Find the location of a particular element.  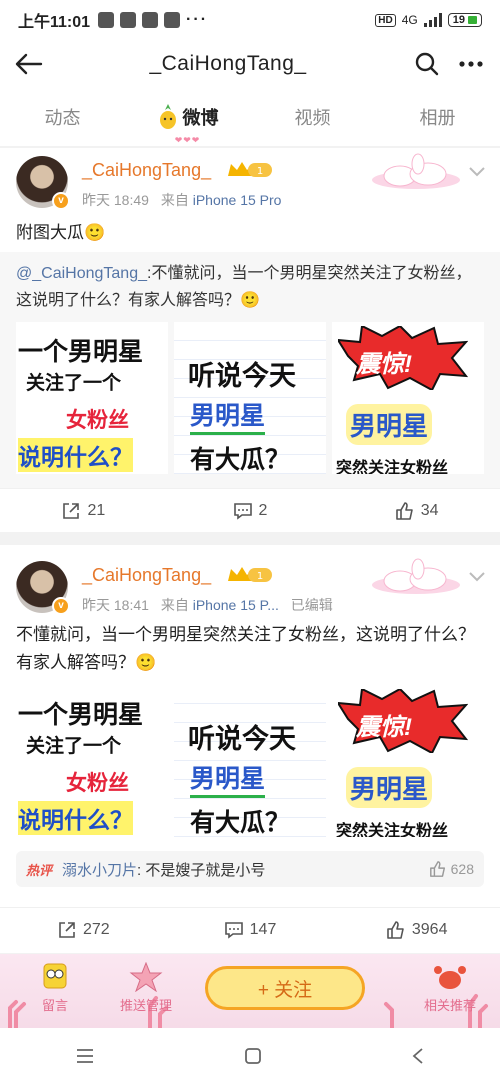

comment-button: 2 is located at coordinates (250, 511).